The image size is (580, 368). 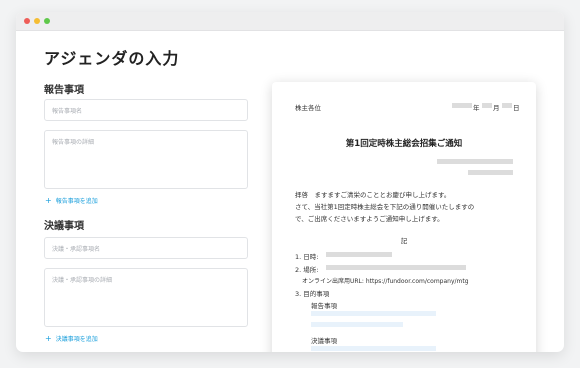 I want to click on doc-ki: 記, so click(x=404, y=241).